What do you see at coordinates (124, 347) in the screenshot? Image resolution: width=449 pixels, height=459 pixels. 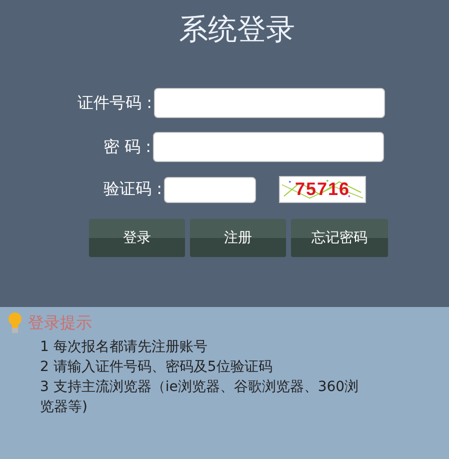 I see `tip-text: 1 每次报名都请先注册账号` at bounding box center [124, 347].